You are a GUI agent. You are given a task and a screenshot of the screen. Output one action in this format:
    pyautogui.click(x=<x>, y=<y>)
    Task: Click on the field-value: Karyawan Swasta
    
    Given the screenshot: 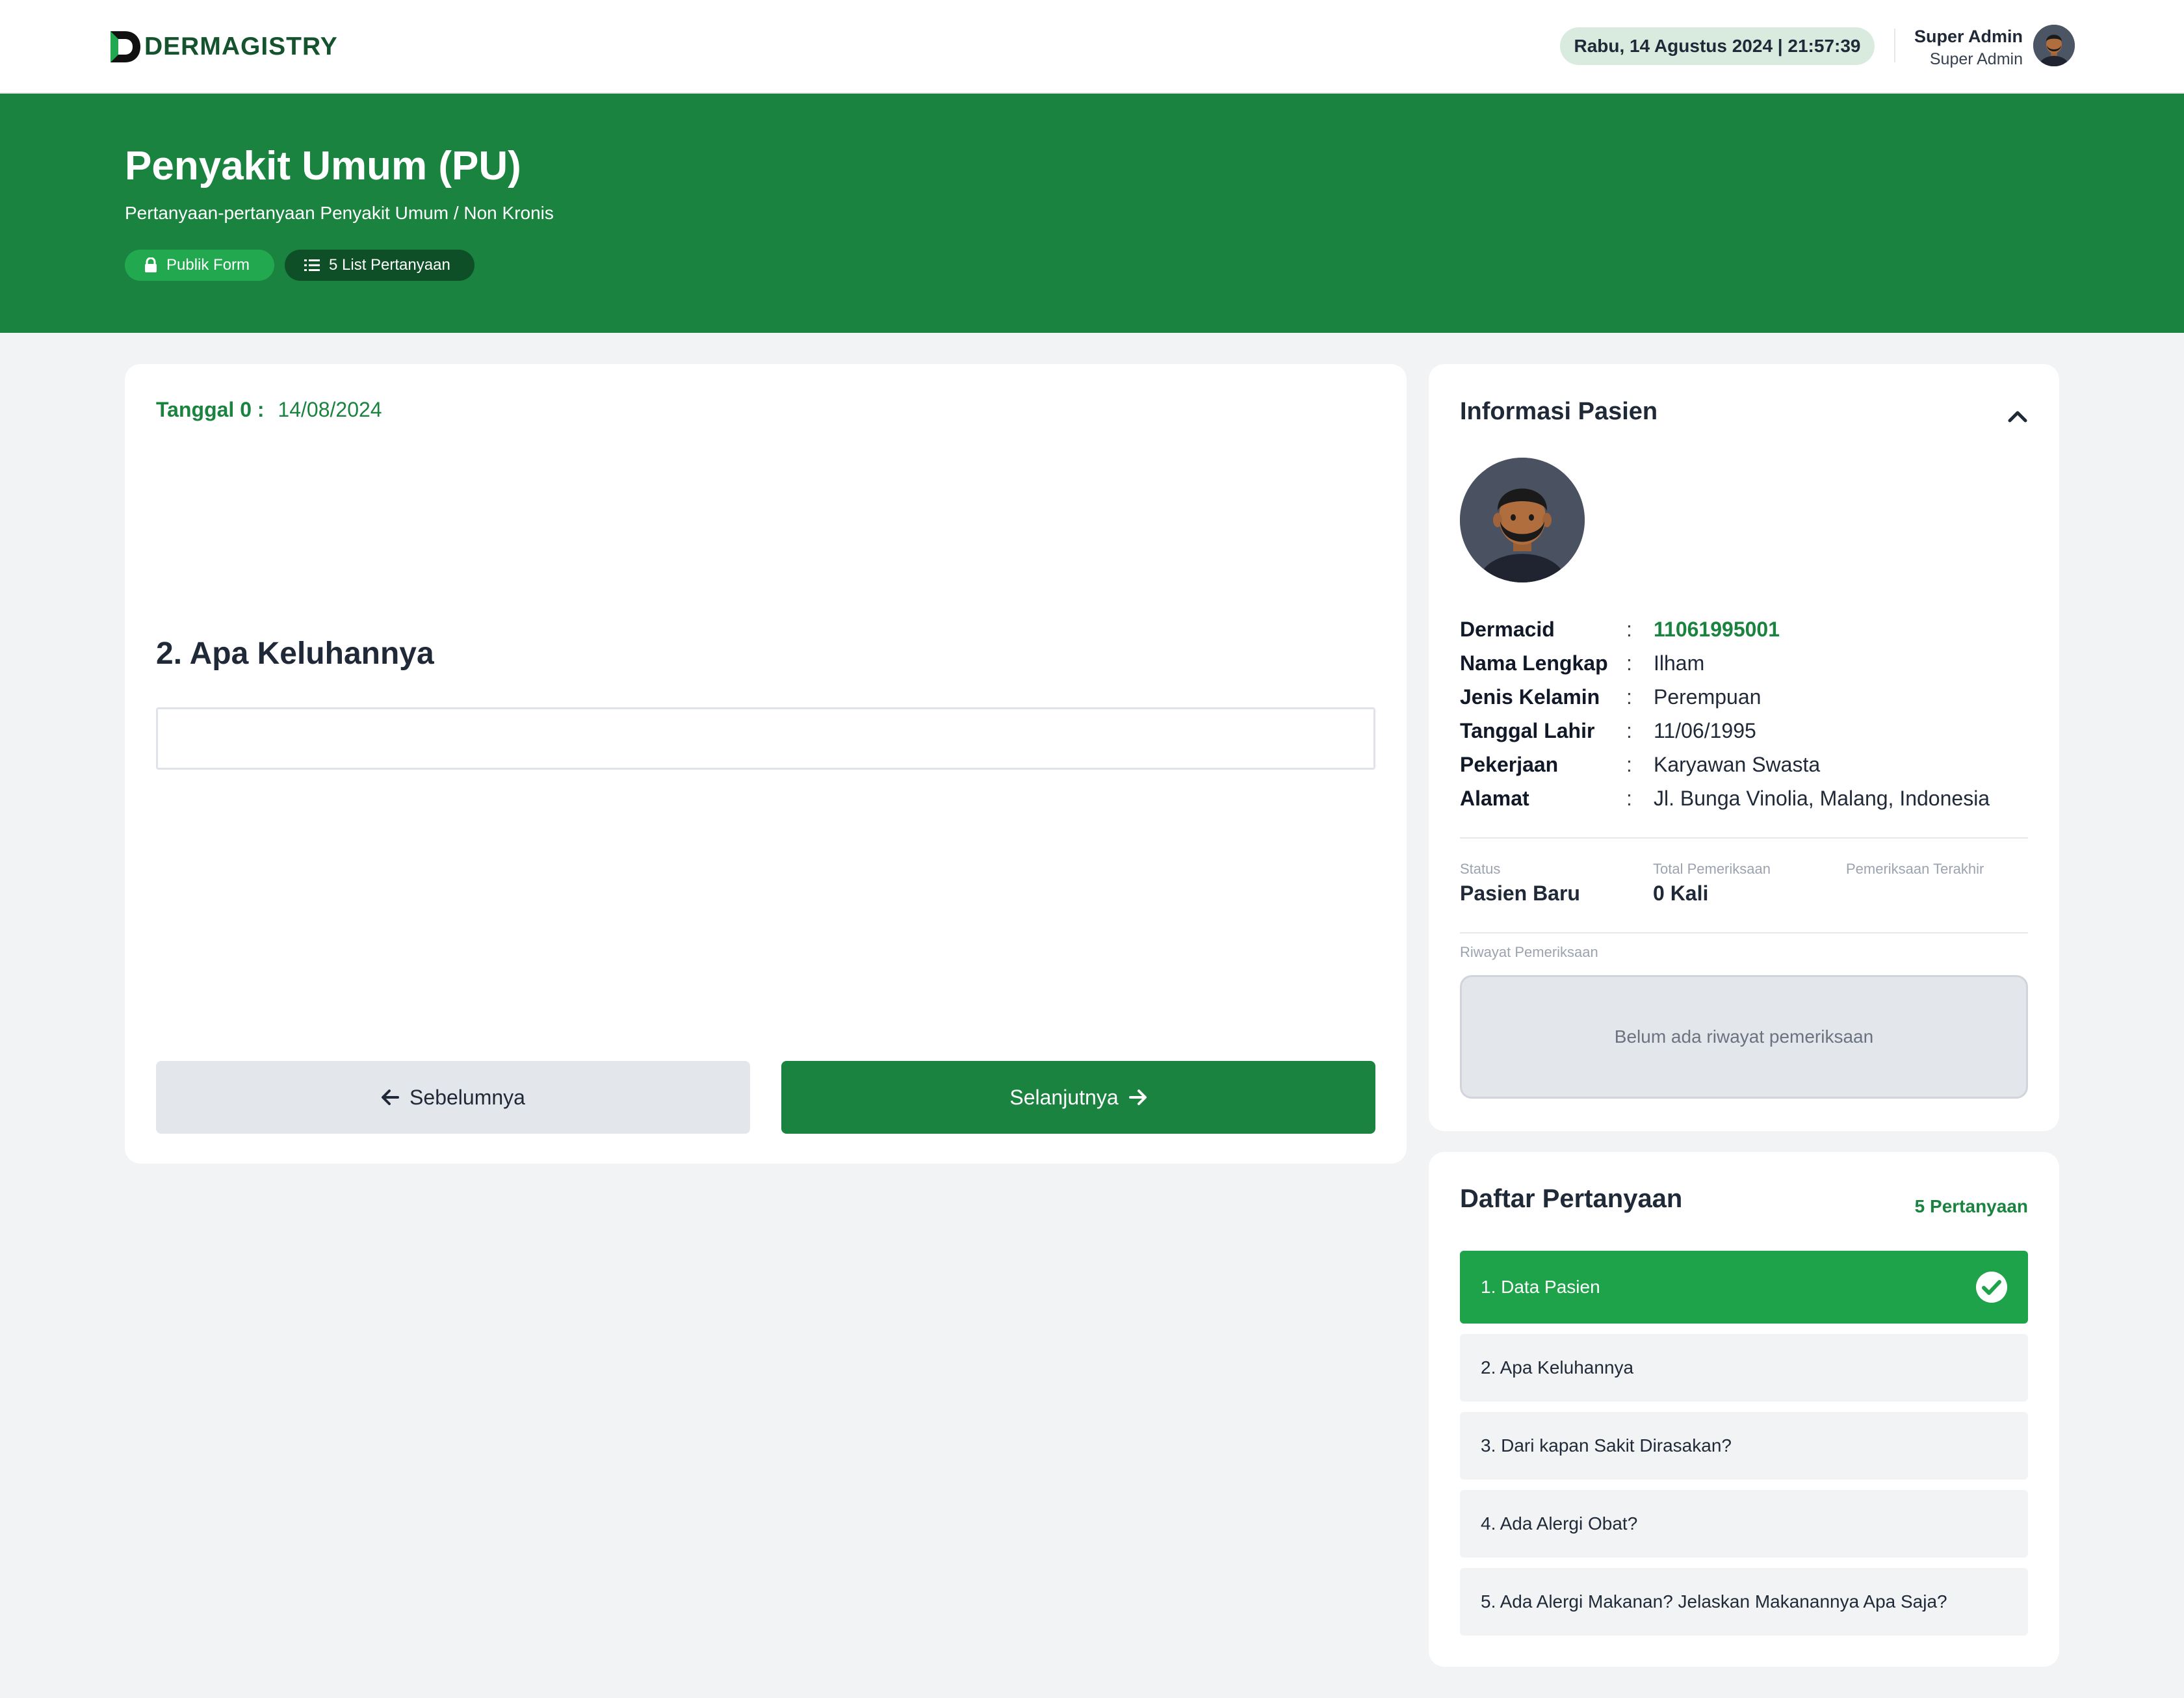 What is the action you would take?
    pyautogui.click(x=1738, y=764)
    